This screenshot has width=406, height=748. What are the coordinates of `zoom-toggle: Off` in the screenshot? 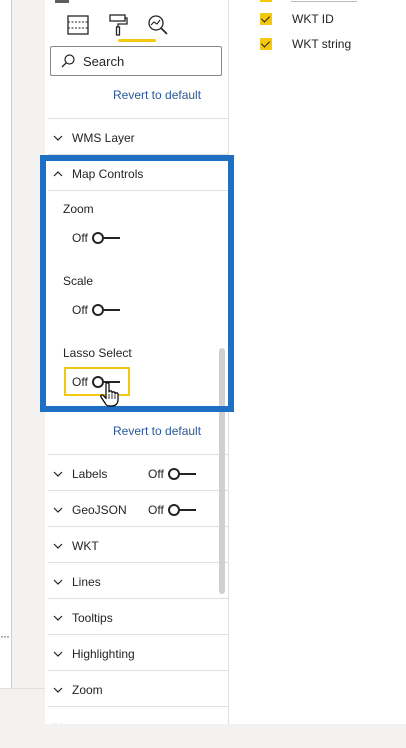 It's located at (96, 238).